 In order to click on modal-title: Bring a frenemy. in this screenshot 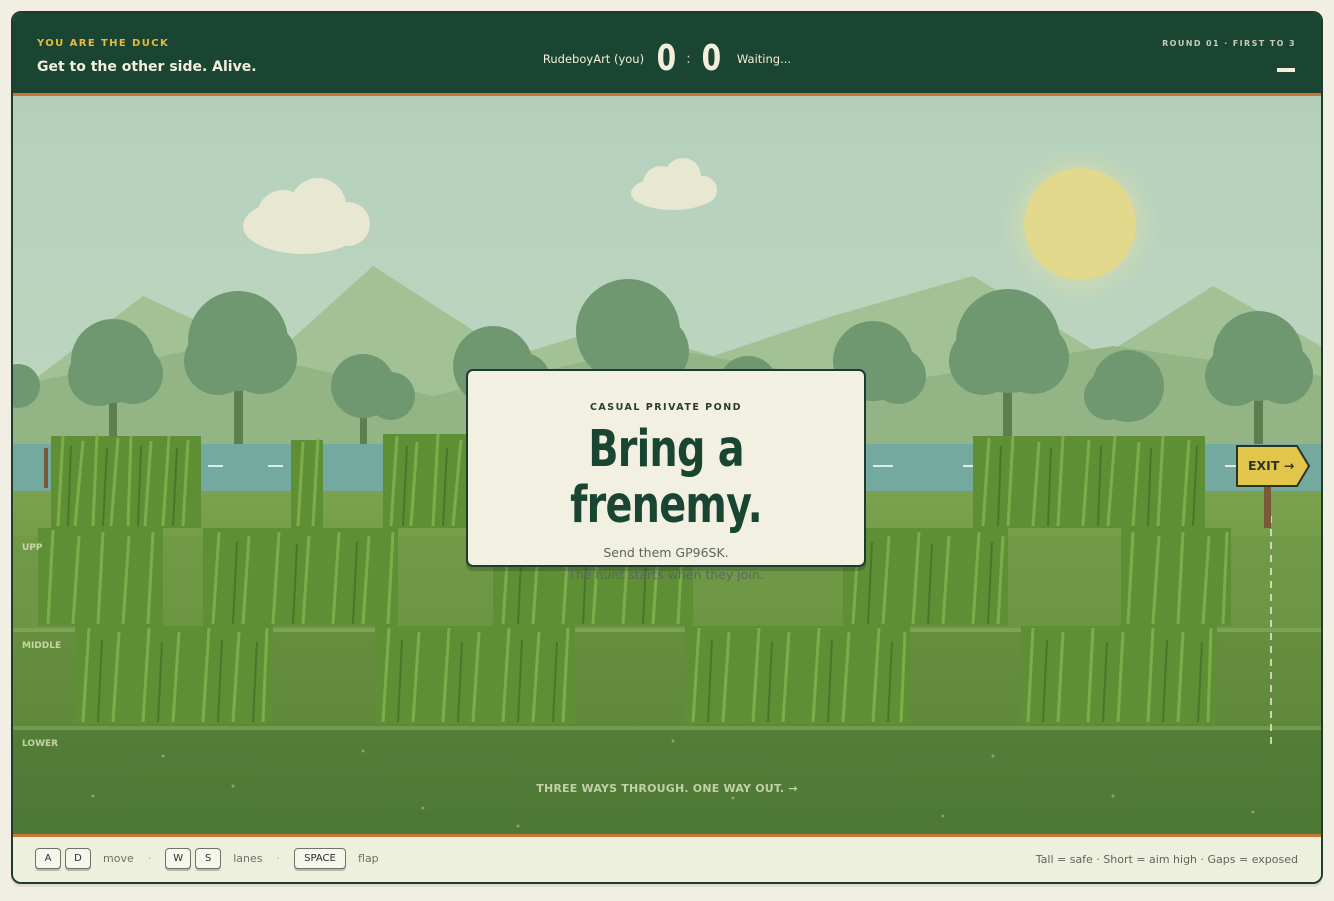, I will do `click(666, 477)`.